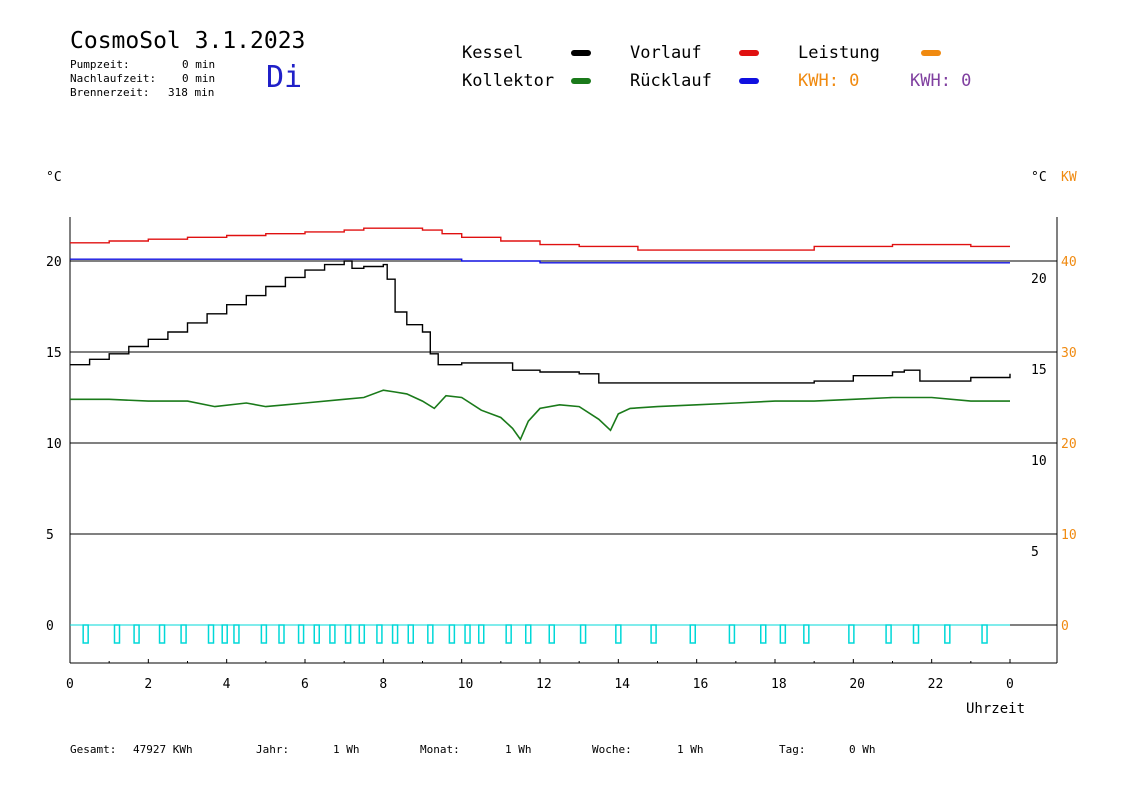  Describe the element at coordinates (690, 749) in the screenshot. I see `footer-woche-value: 1 Wh` at that location.